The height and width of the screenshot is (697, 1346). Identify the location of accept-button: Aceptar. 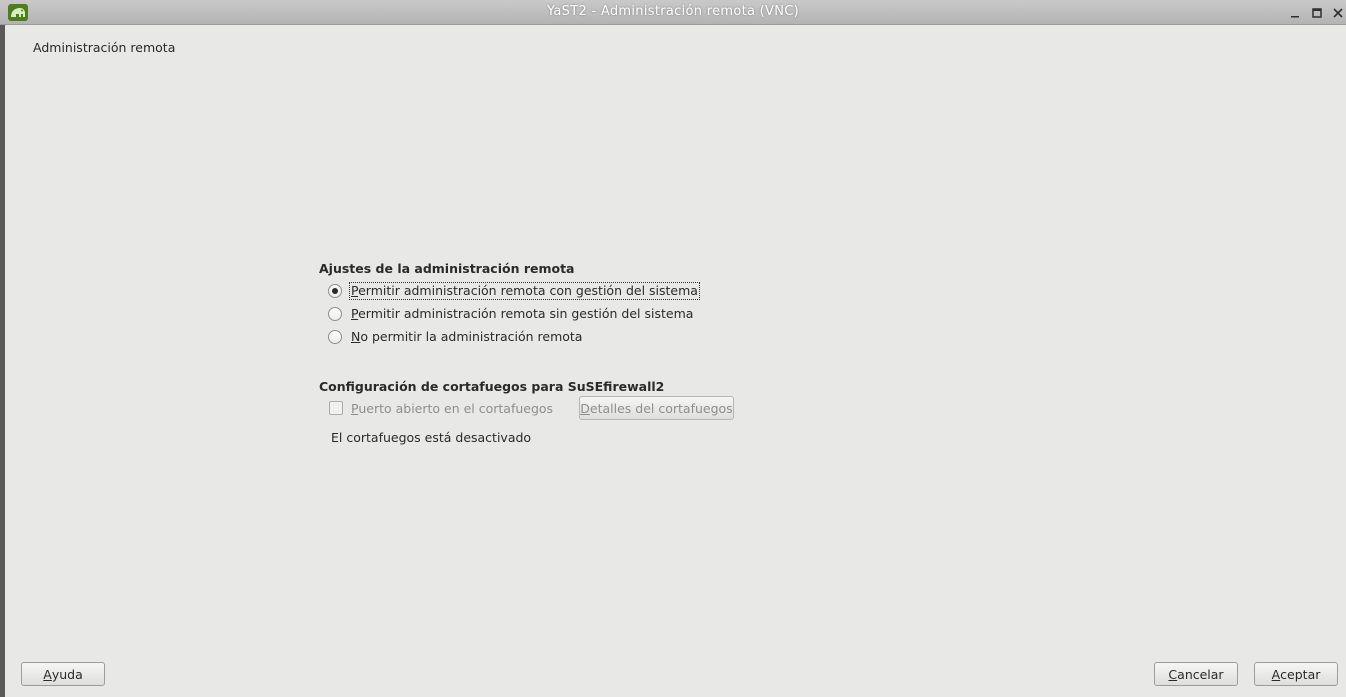
(1296, 674).